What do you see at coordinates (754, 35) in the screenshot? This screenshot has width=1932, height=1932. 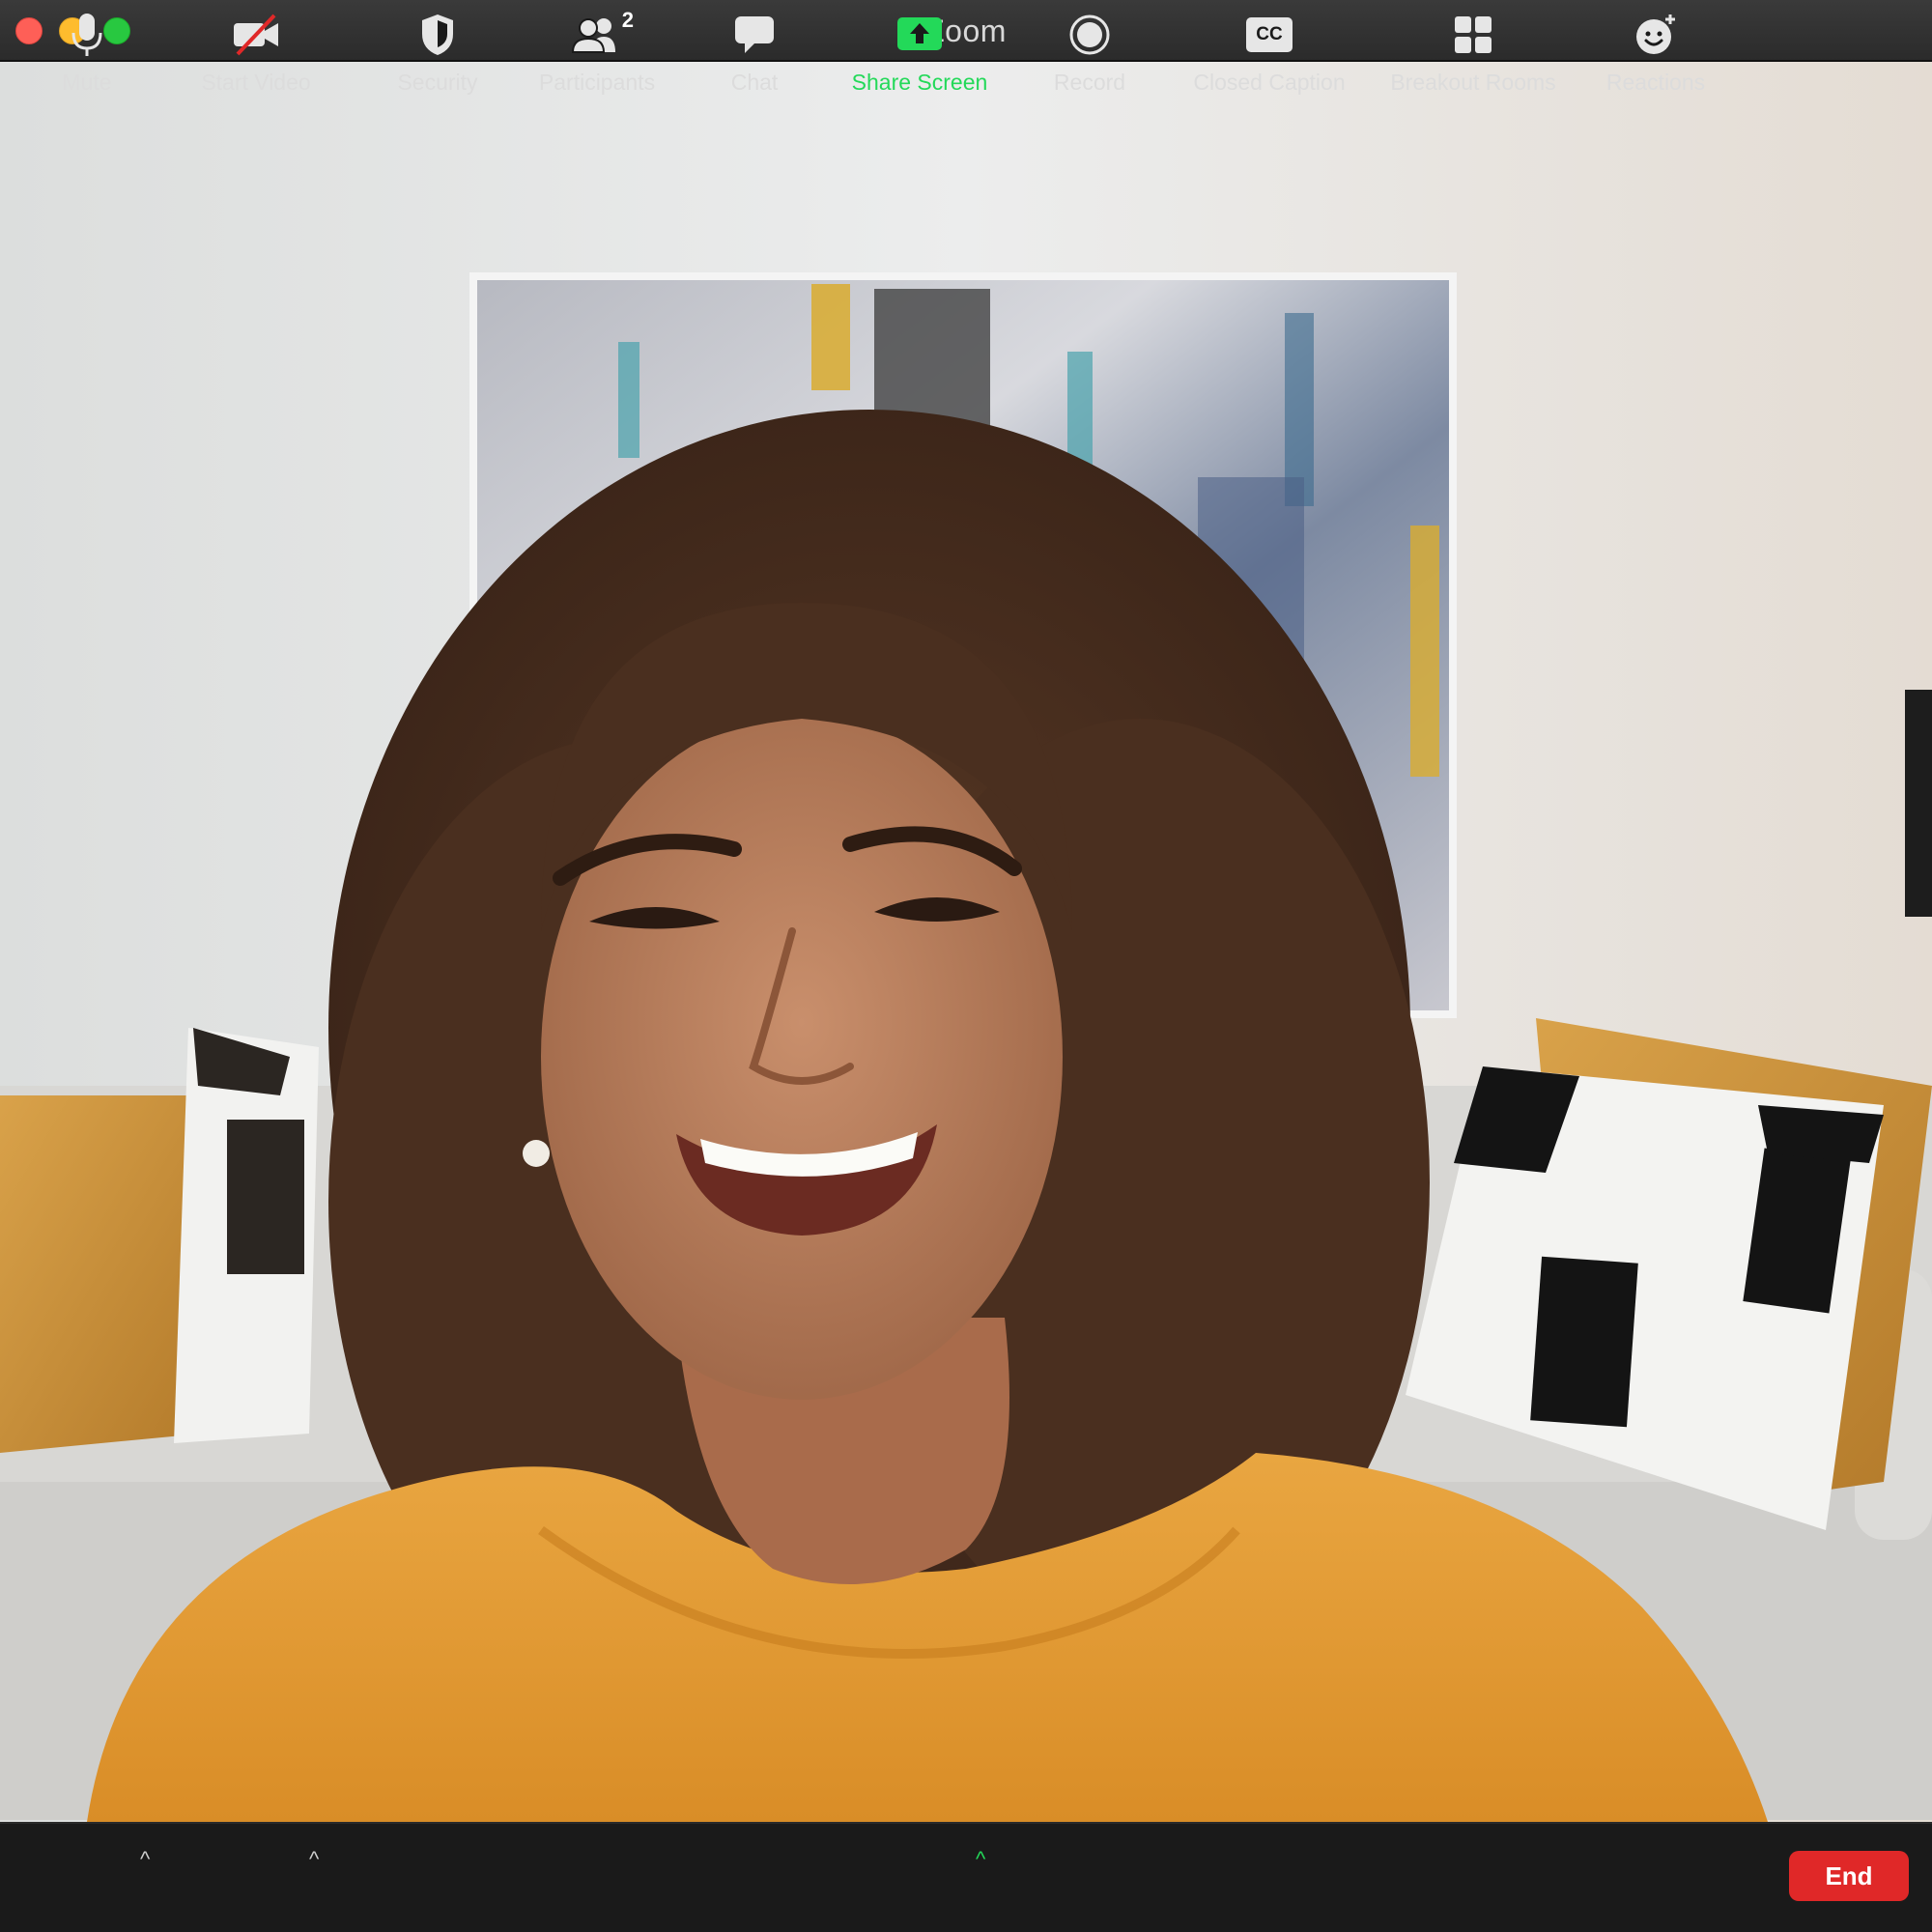 I see `chat-bubble-icon` at bounding box center [754, 35].